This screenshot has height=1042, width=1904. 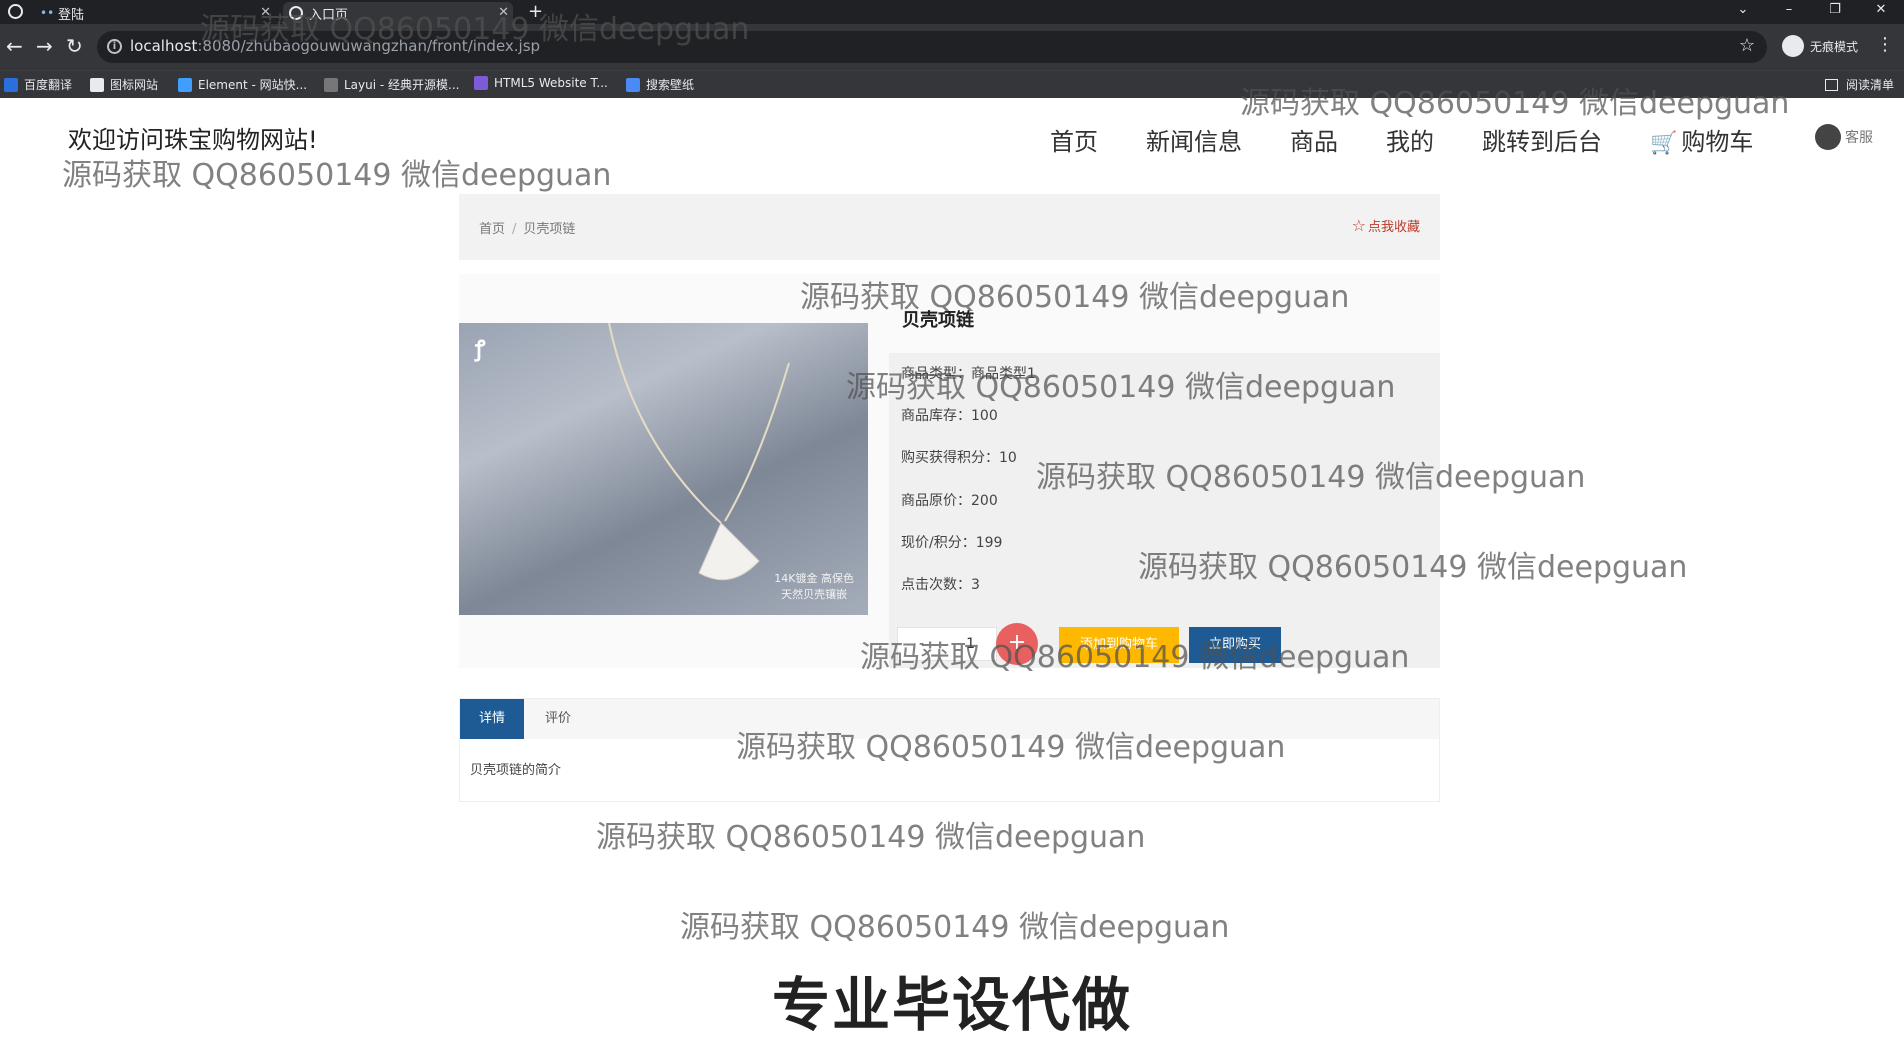 What do you see at coordinates (481, 83) in the screenshot?
I see `html5-icon` at bounding box center [481, 83].